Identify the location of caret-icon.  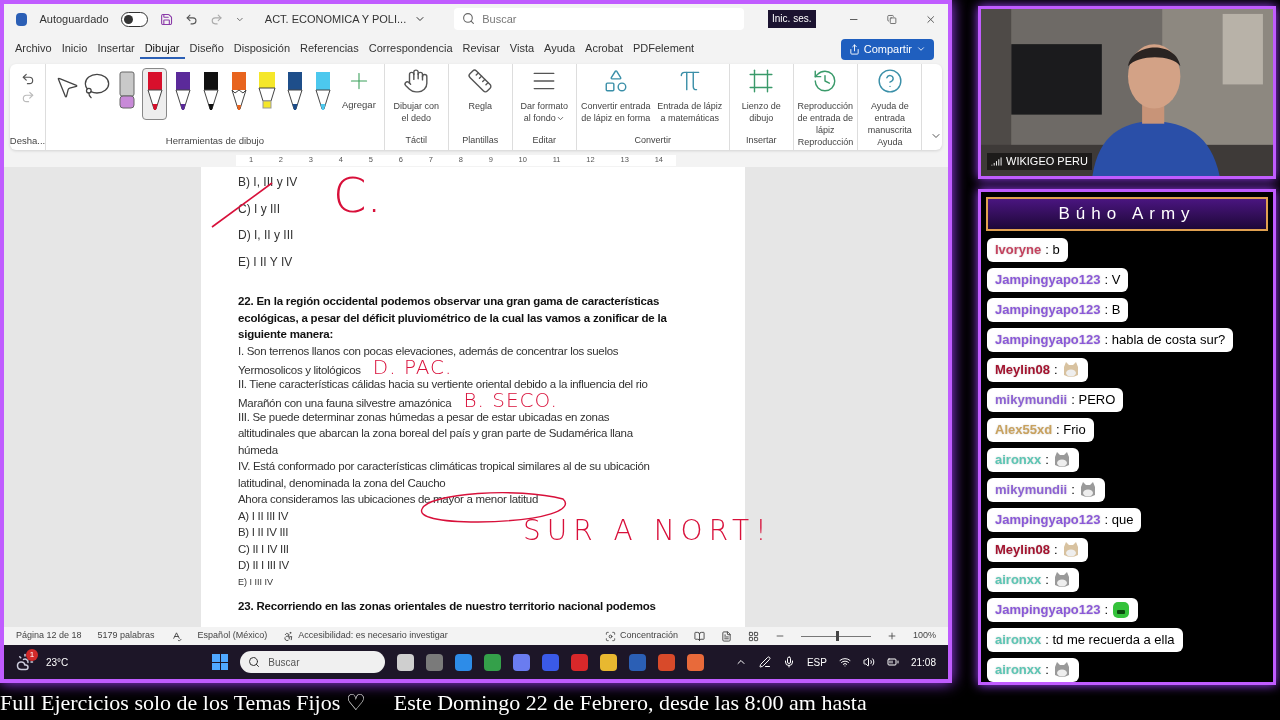
(921, 49).